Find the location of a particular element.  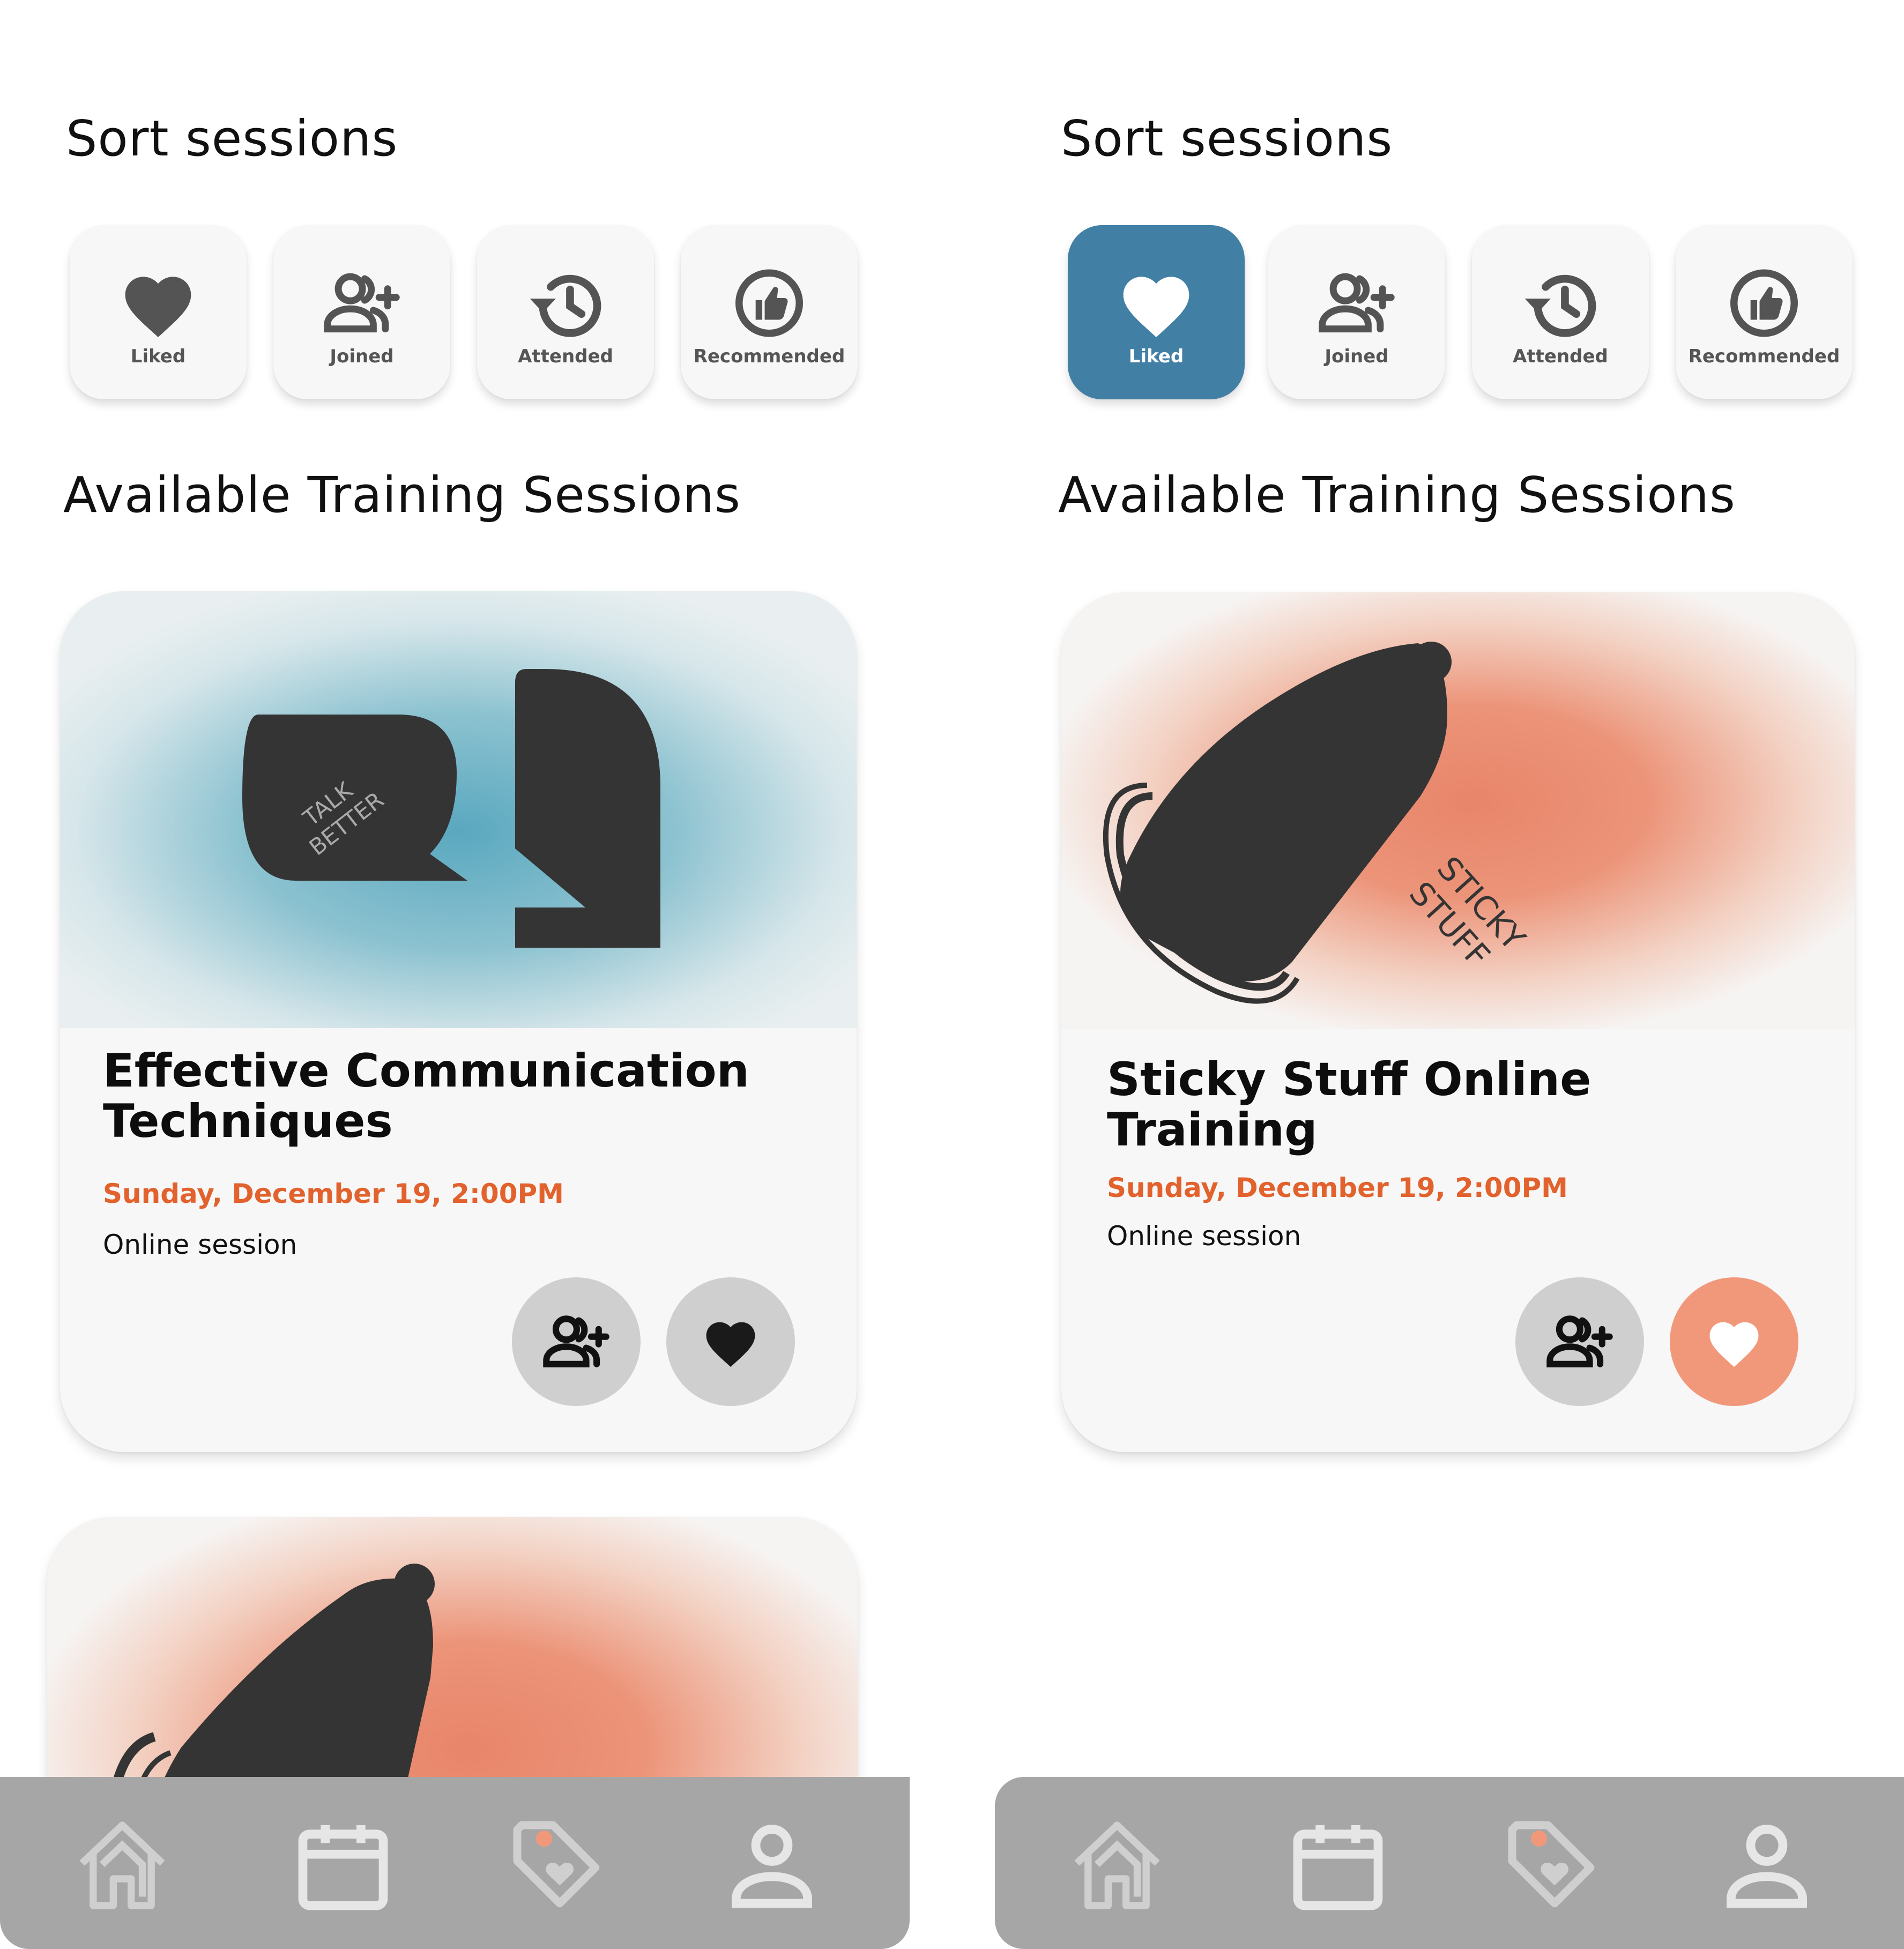

session-title: Sticky Stuff Online Training is located at coordinates (1349, 1104).